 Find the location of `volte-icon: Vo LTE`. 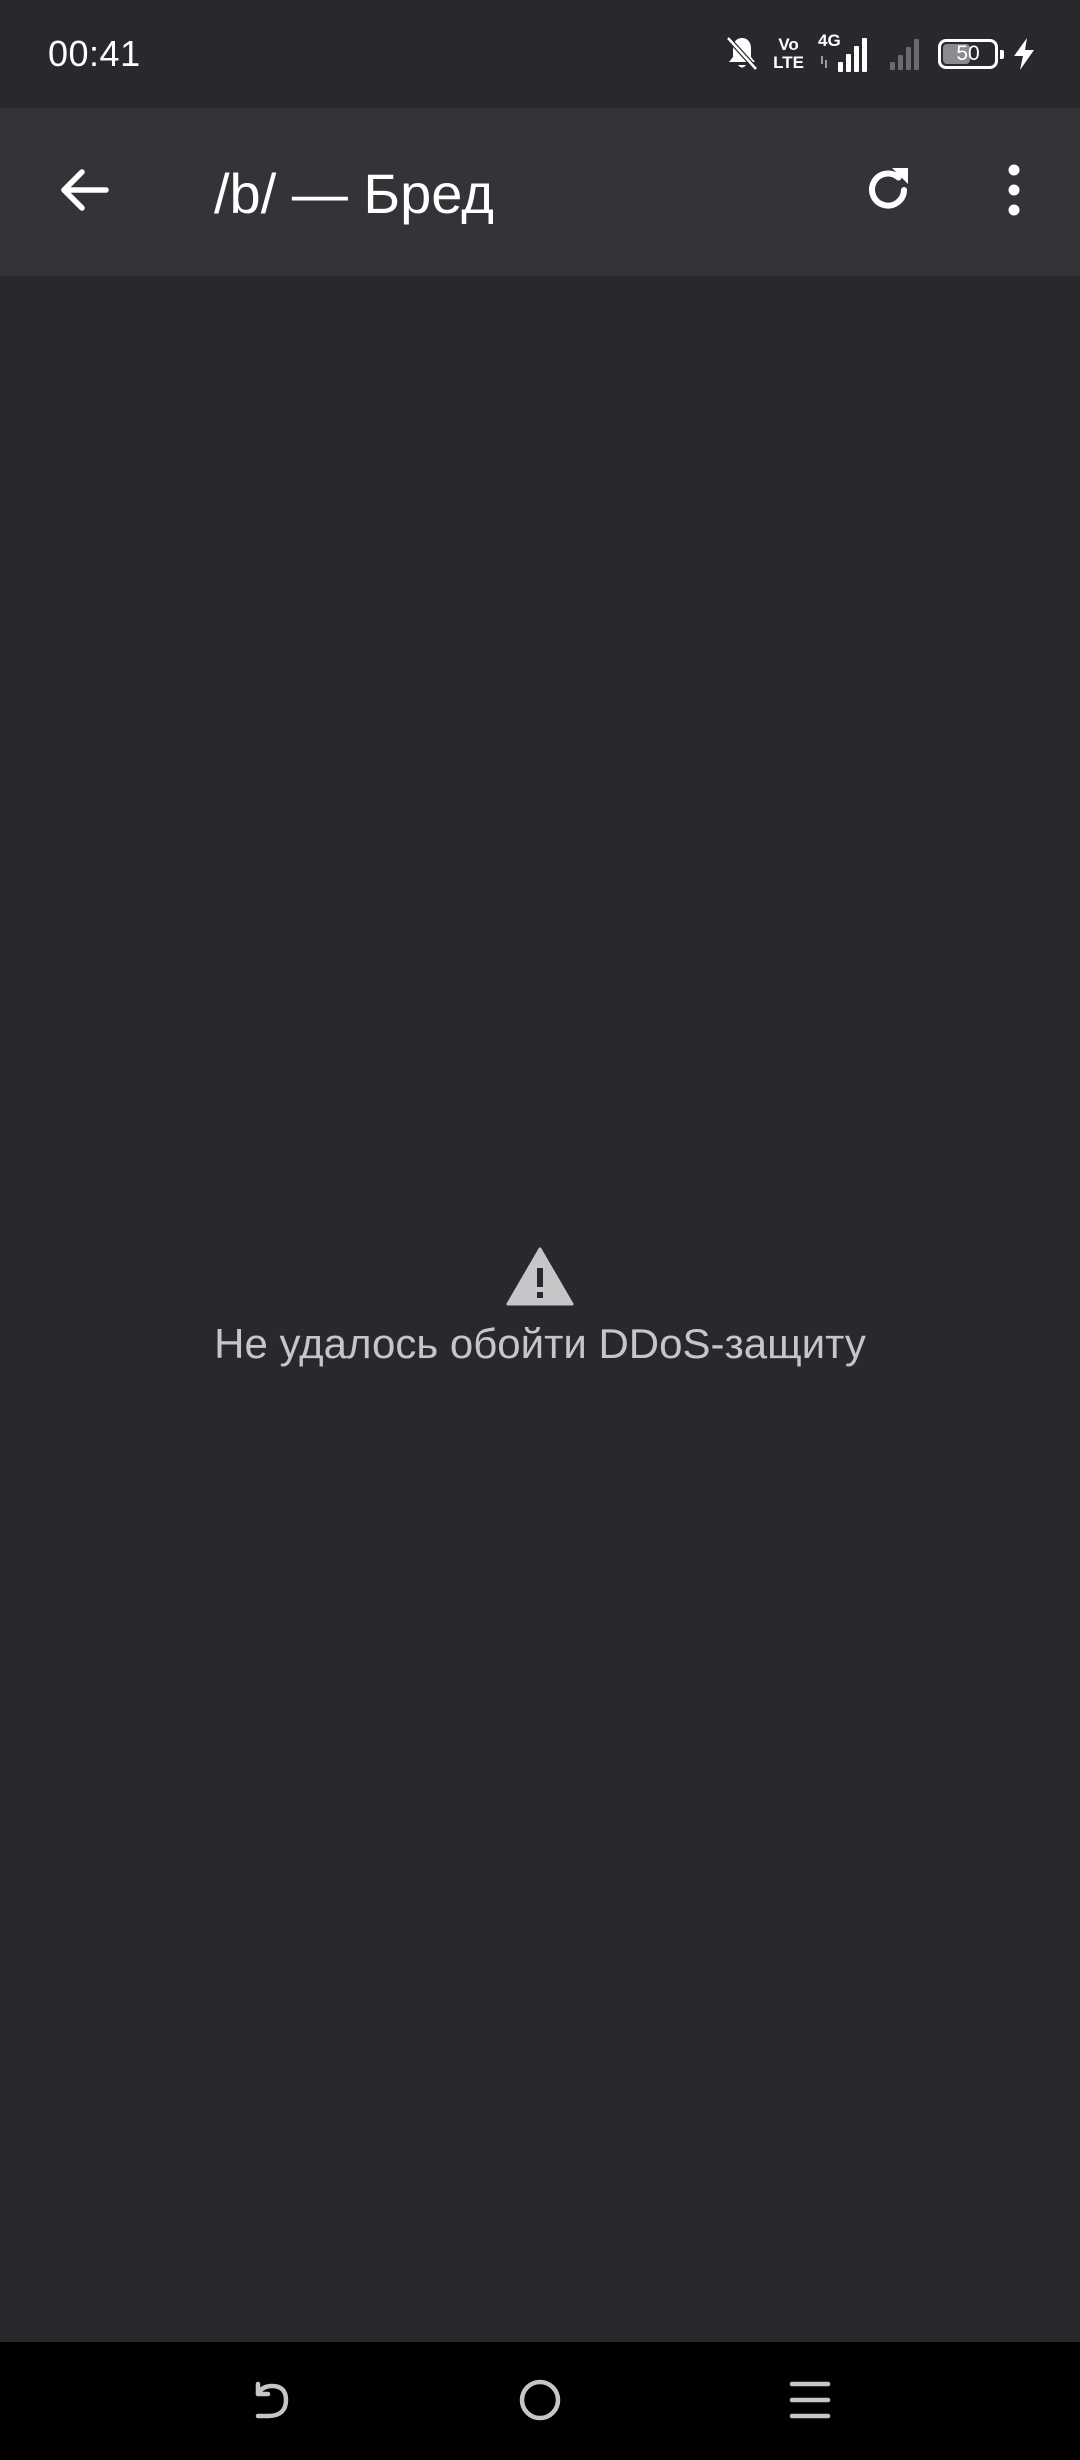

volte-icon: Vo LTE is located at coordinates (788, 54).